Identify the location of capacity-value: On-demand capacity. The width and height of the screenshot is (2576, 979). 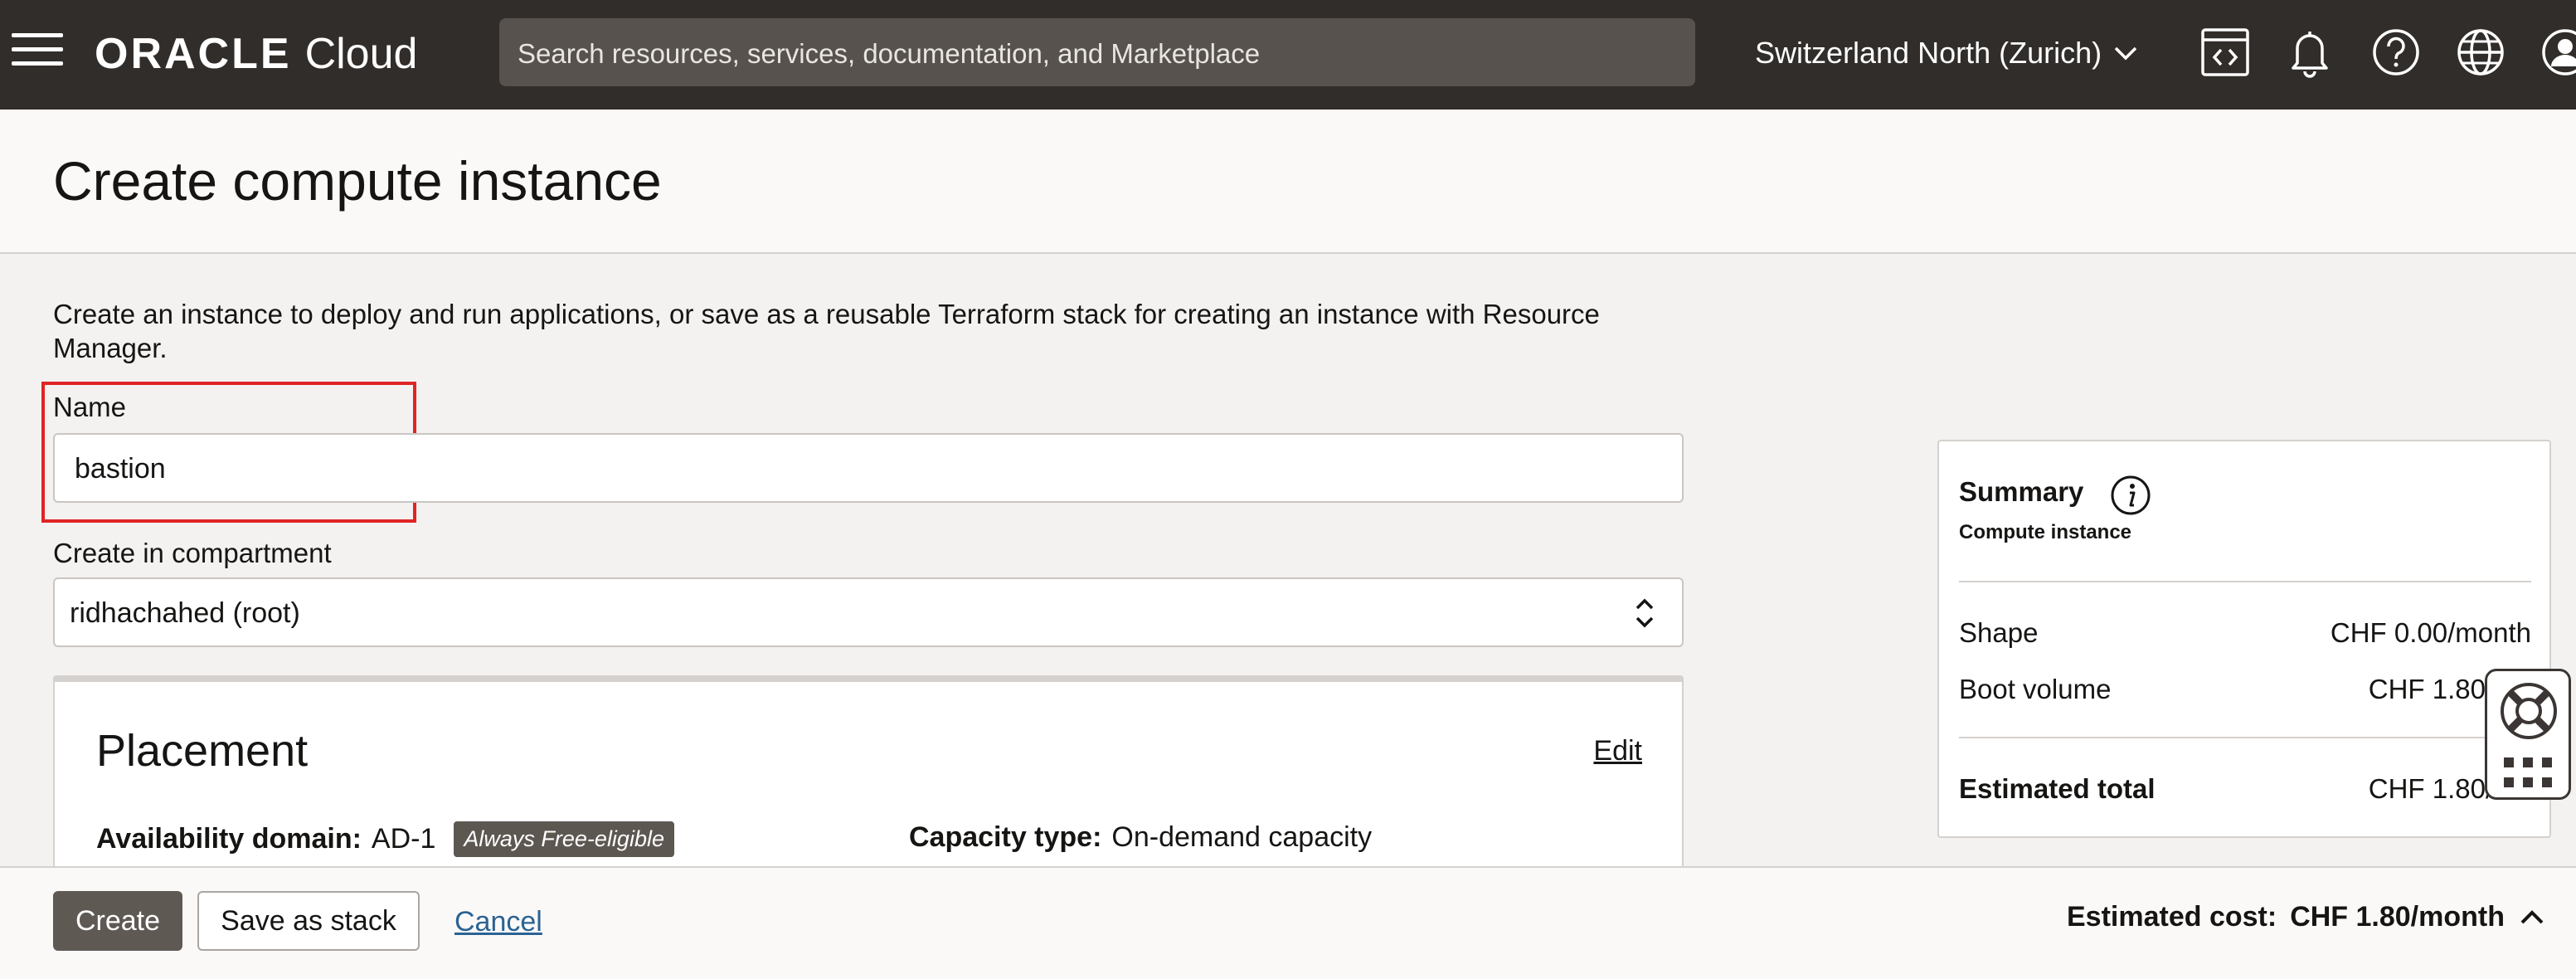
(1242, 837).